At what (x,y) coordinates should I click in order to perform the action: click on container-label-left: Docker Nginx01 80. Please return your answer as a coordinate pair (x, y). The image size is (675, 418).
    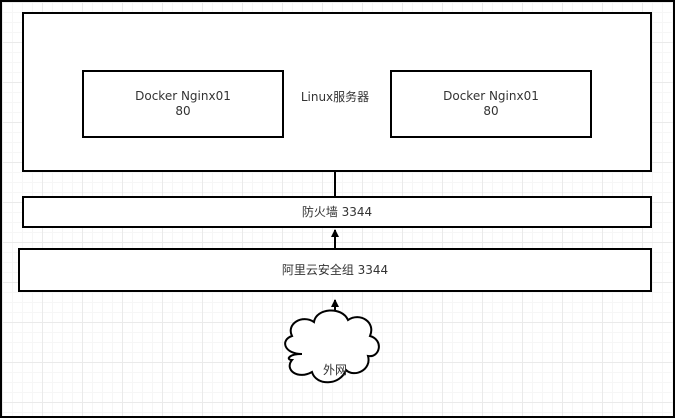
    Looking at the image, I should click on (183, 104).